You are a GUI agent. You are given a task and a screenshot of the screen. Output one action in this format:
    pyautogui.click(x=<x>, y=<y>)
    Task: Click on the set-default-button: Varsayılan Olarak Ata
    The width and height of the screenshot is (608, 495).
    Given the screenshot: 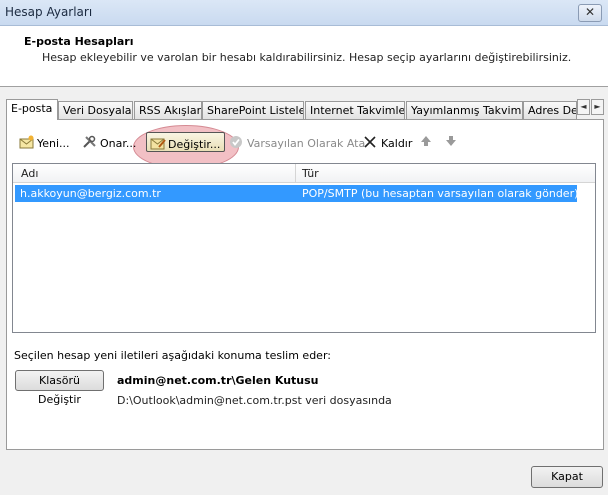 What is the action you would take?
    pyautogui.click(x=297, y=142)
    